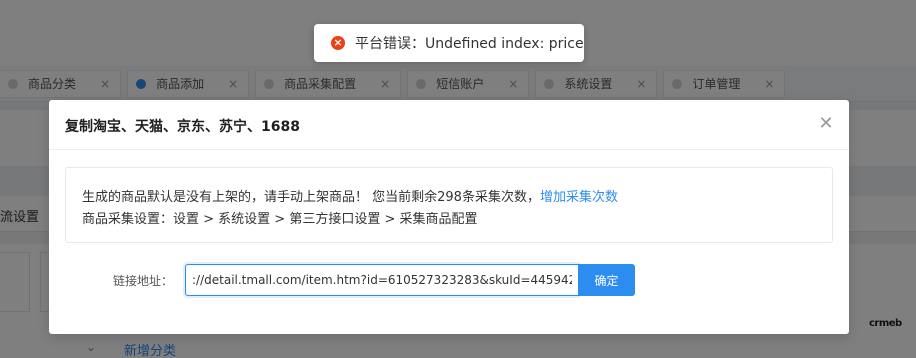 The height and width of the screenshot is (358, 916). What do you see at coordinates (182, 127) in the screenshot?
I see `modal-title: 复制淘宝、天猫、京东、苏宁、1688` at bounding box center [182, 127].